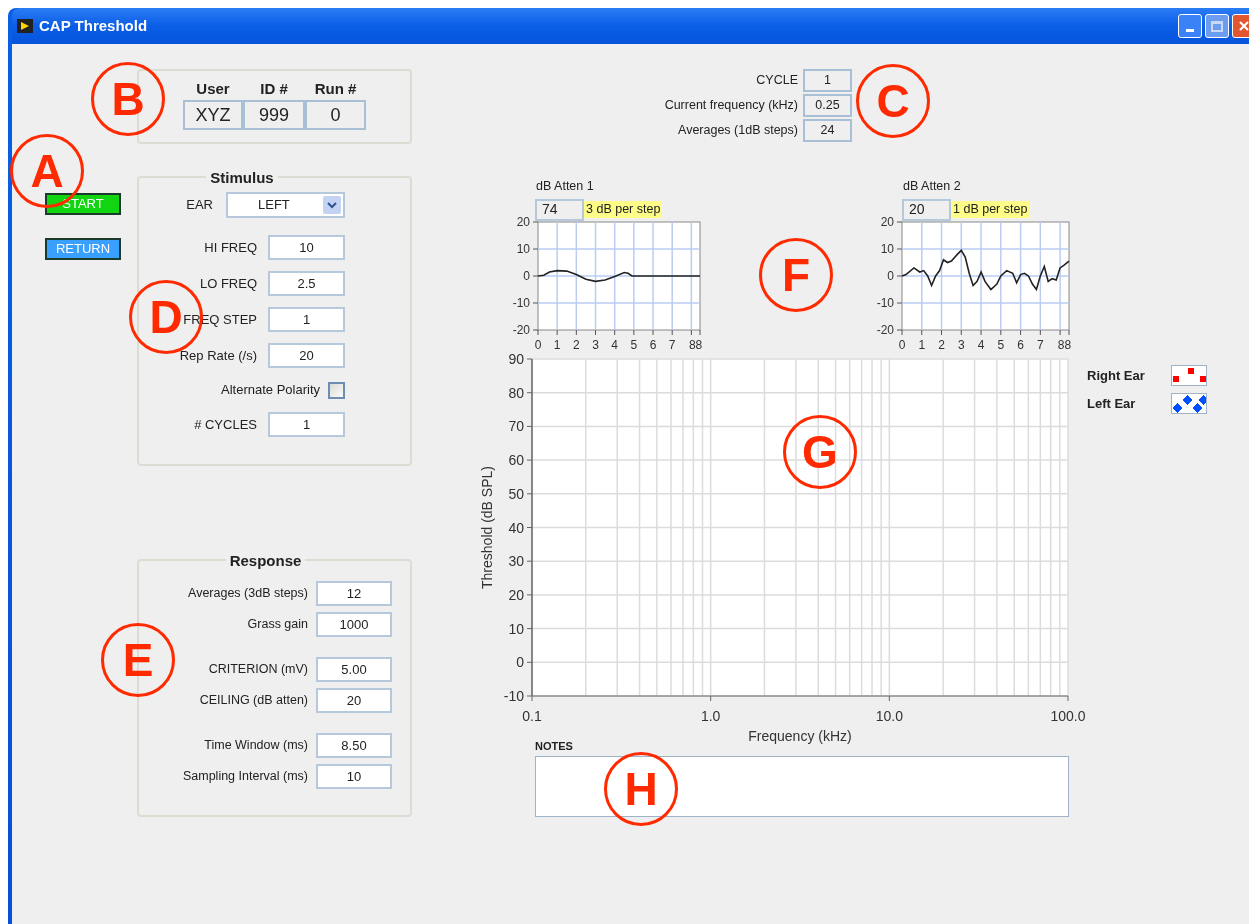 This screenshot has width=1249, height=924. I want to click on input-field: 2.5, so click(306, 283).